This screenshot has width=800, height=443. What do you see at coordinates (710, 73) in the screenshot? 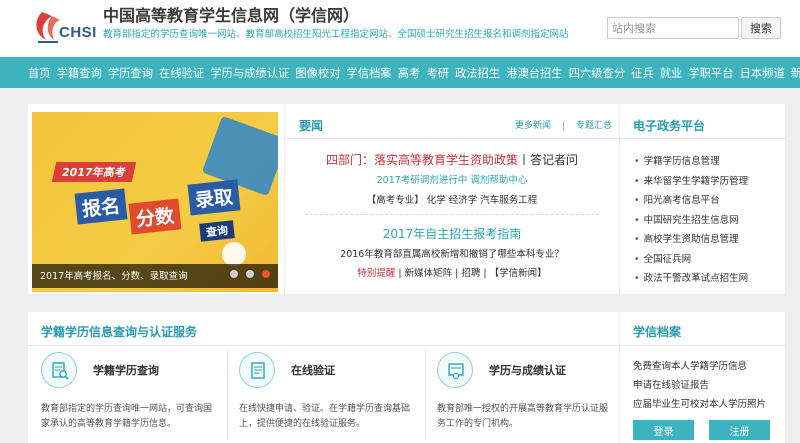
I see `nav-item-career-platform: 学职平台` at bounding box center [710, 73].